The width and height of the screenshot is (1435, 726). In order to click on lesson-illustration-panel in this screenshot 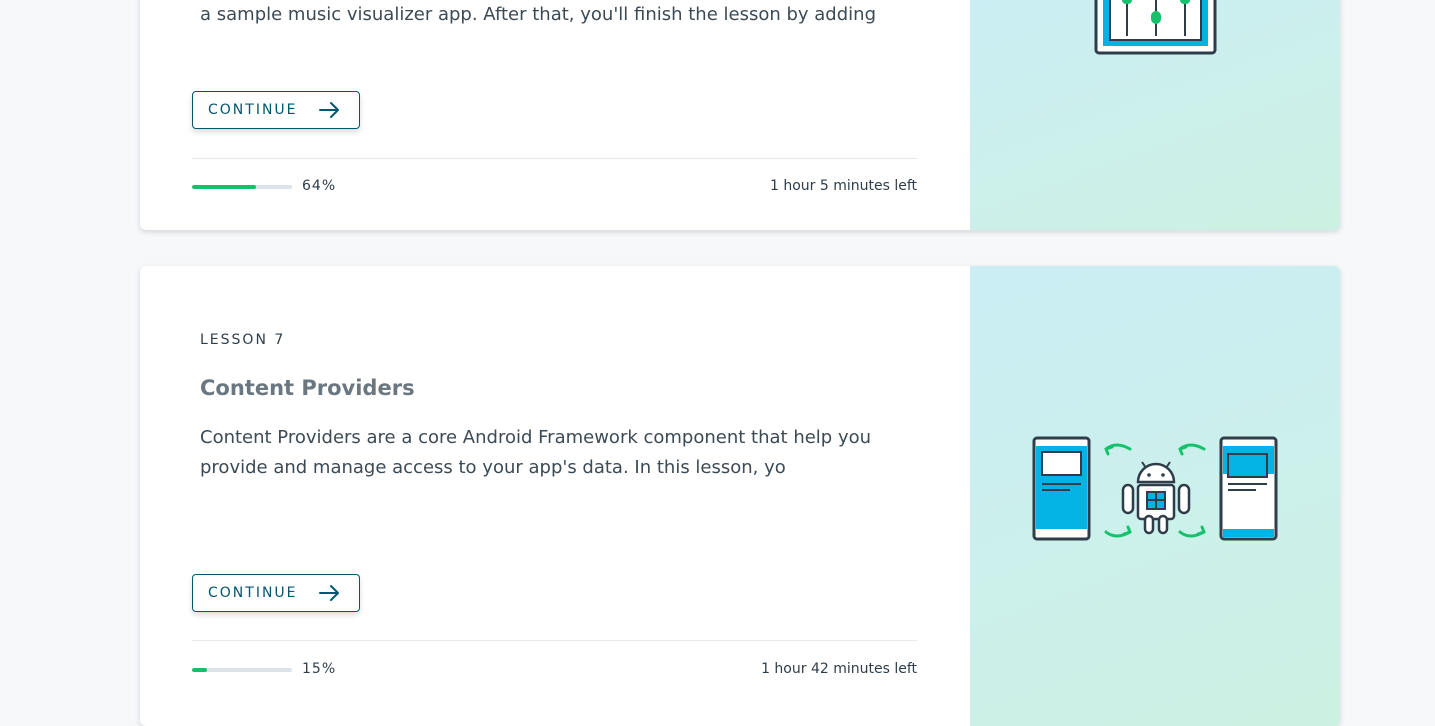, I will do `click(1155, 115)`.